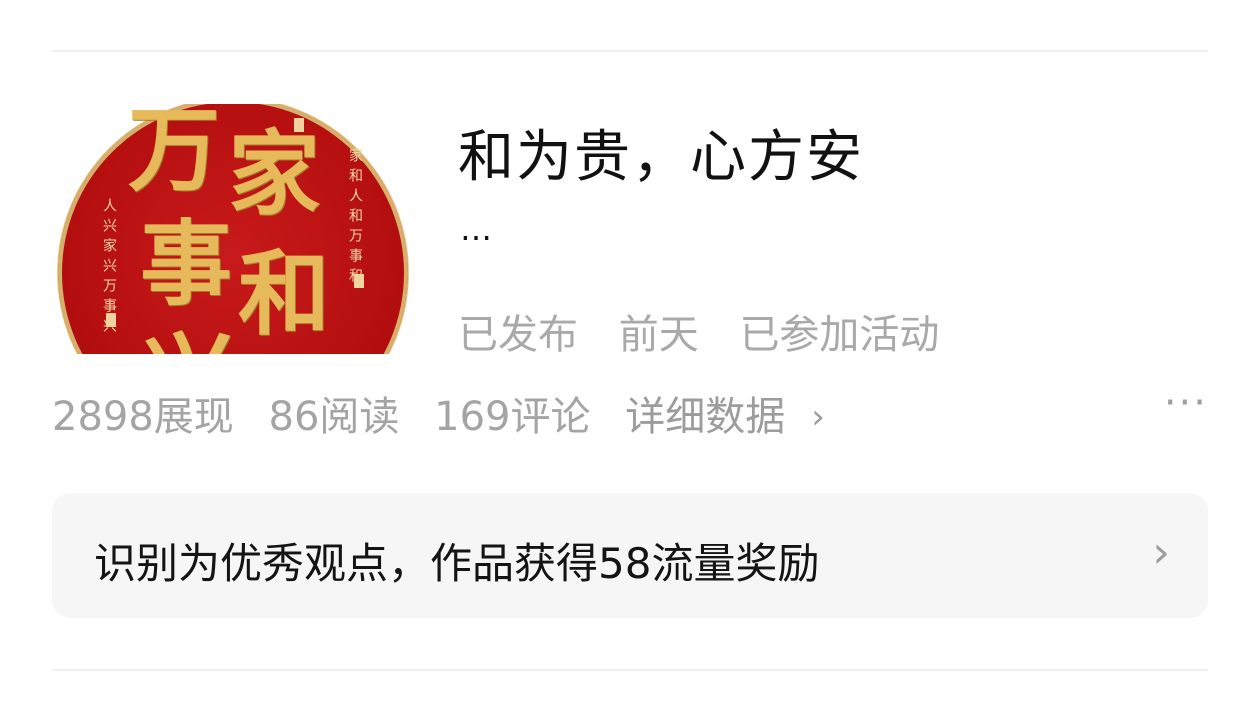 This screenshot has height=717, width=1260. What do you see at coordinates (274, 174) in the screenshot?
I see `calligraphy-char-jia: 家` at bounding box center [274, 174].